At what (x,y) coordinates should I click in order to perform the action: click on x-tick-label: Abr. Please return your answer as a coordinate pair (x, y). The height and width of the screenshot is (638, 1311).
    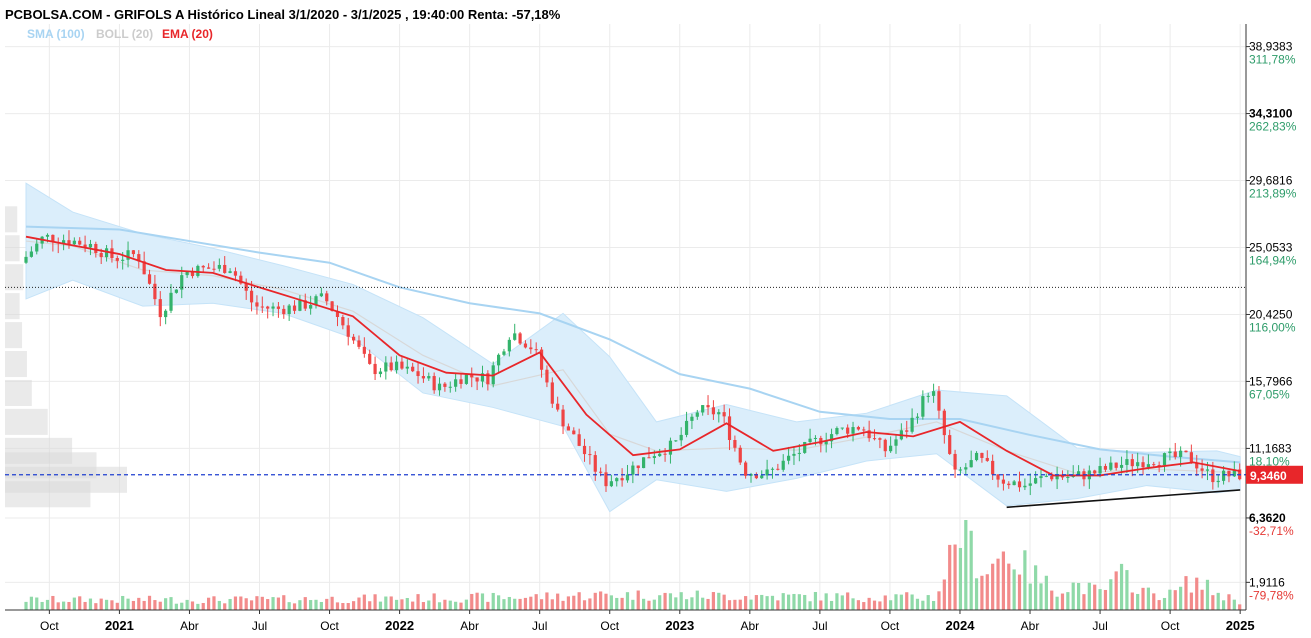
    Looking at the image, I should click on (749, 626).